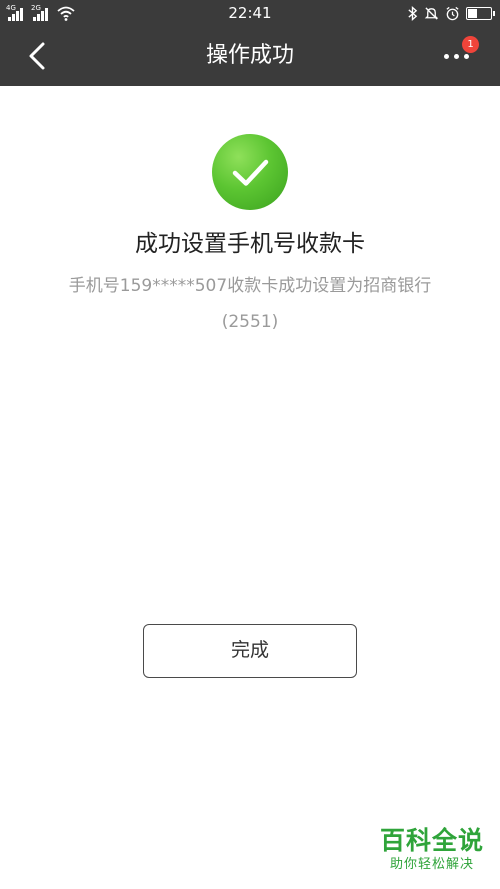 Image resolution: width=500 pixels, height=889 pixels. What do you see at coordinates (456, 56) in the screenshot?
I see `more-icon` at bounding box center [456, 56].